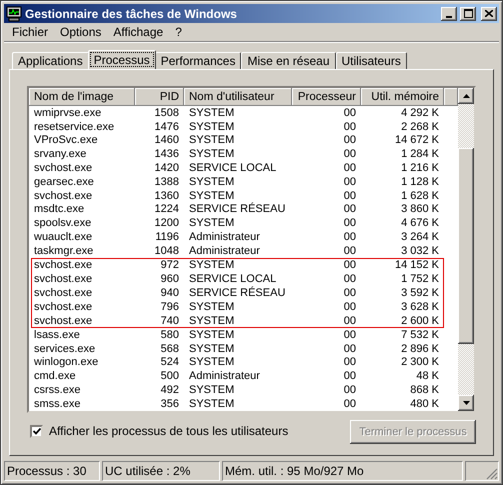 Image resolution: width=503 pixels, height=485 pixels. What do you see at coordinates (59, 209) in the screenshot?
I see `table-cell-text: msdtc.exe` at bounding box center [59, 209].